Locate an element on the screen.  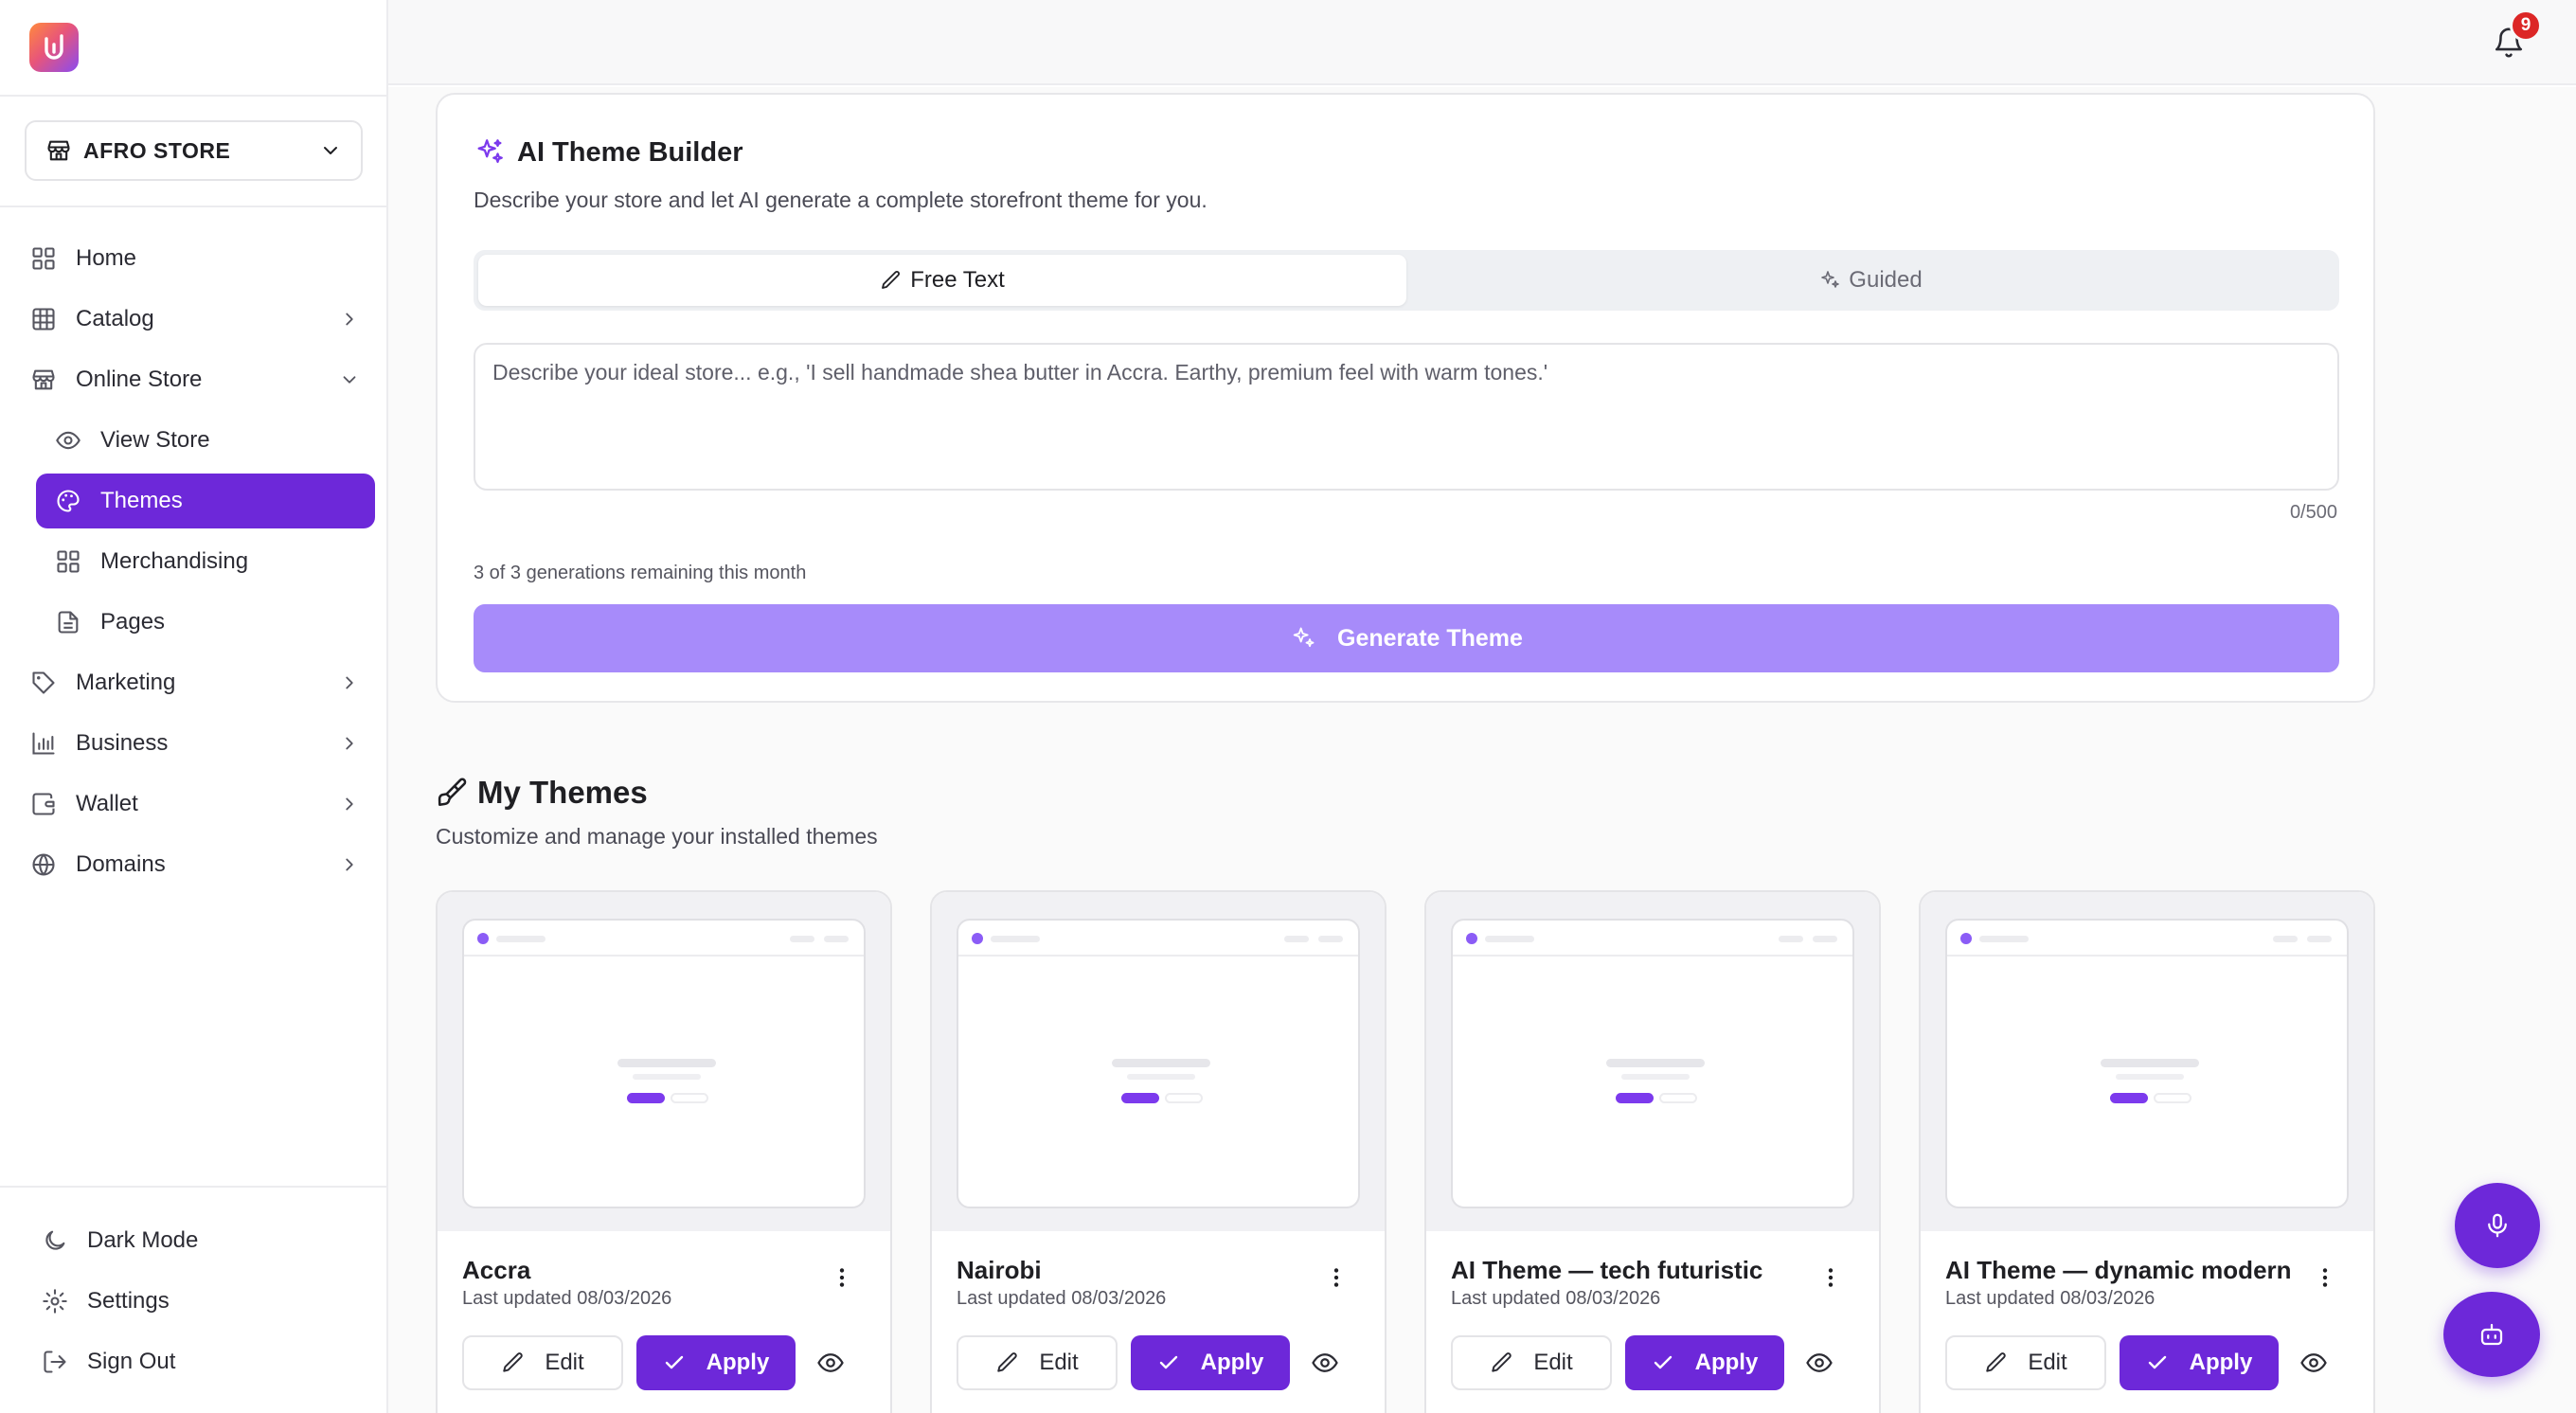
sidebar-item-themes: Themes is located at coordinates (205, 501).